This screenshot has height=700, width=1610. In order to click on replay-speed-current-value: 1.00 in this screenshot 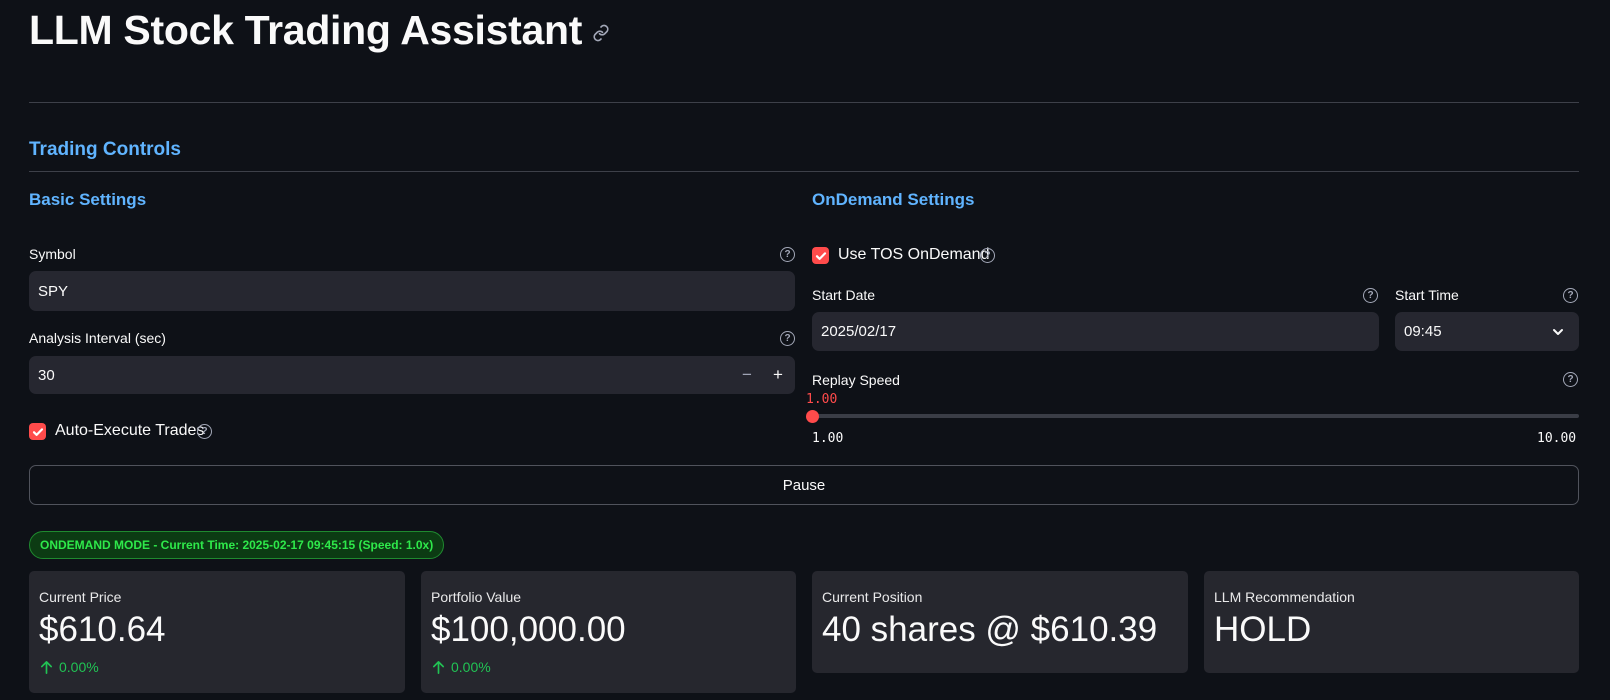, I will do `click(822, 399)`.